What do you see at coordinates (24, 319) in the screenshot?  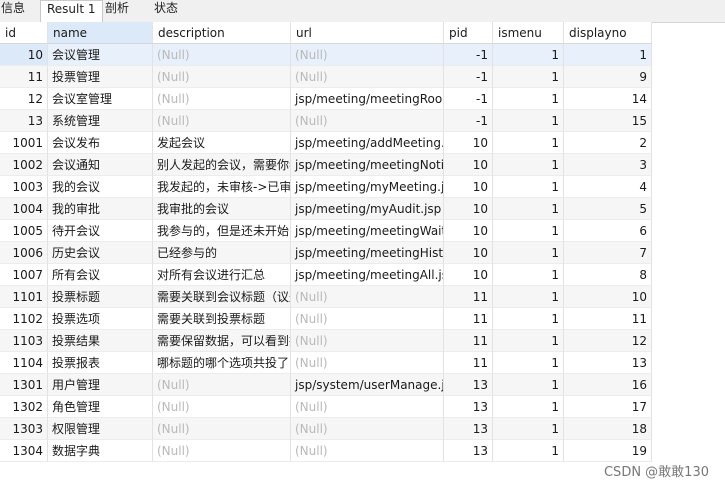 I see `cell-id: 1102` at bounding box center [24, 319].